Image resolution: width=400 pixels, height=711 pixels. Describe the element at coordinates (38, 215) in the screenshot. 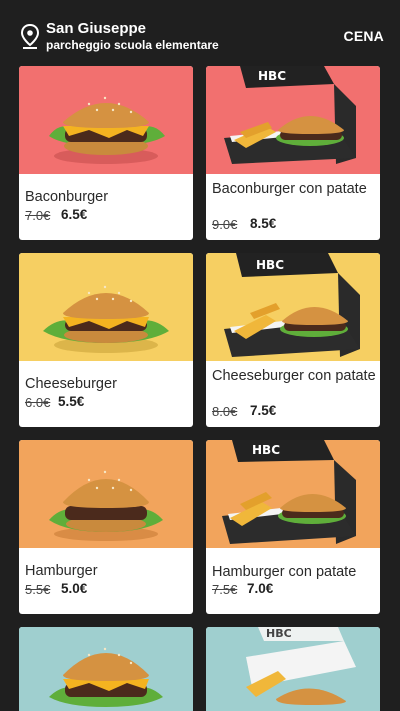

I see `old-price: 7.0€` at that location.